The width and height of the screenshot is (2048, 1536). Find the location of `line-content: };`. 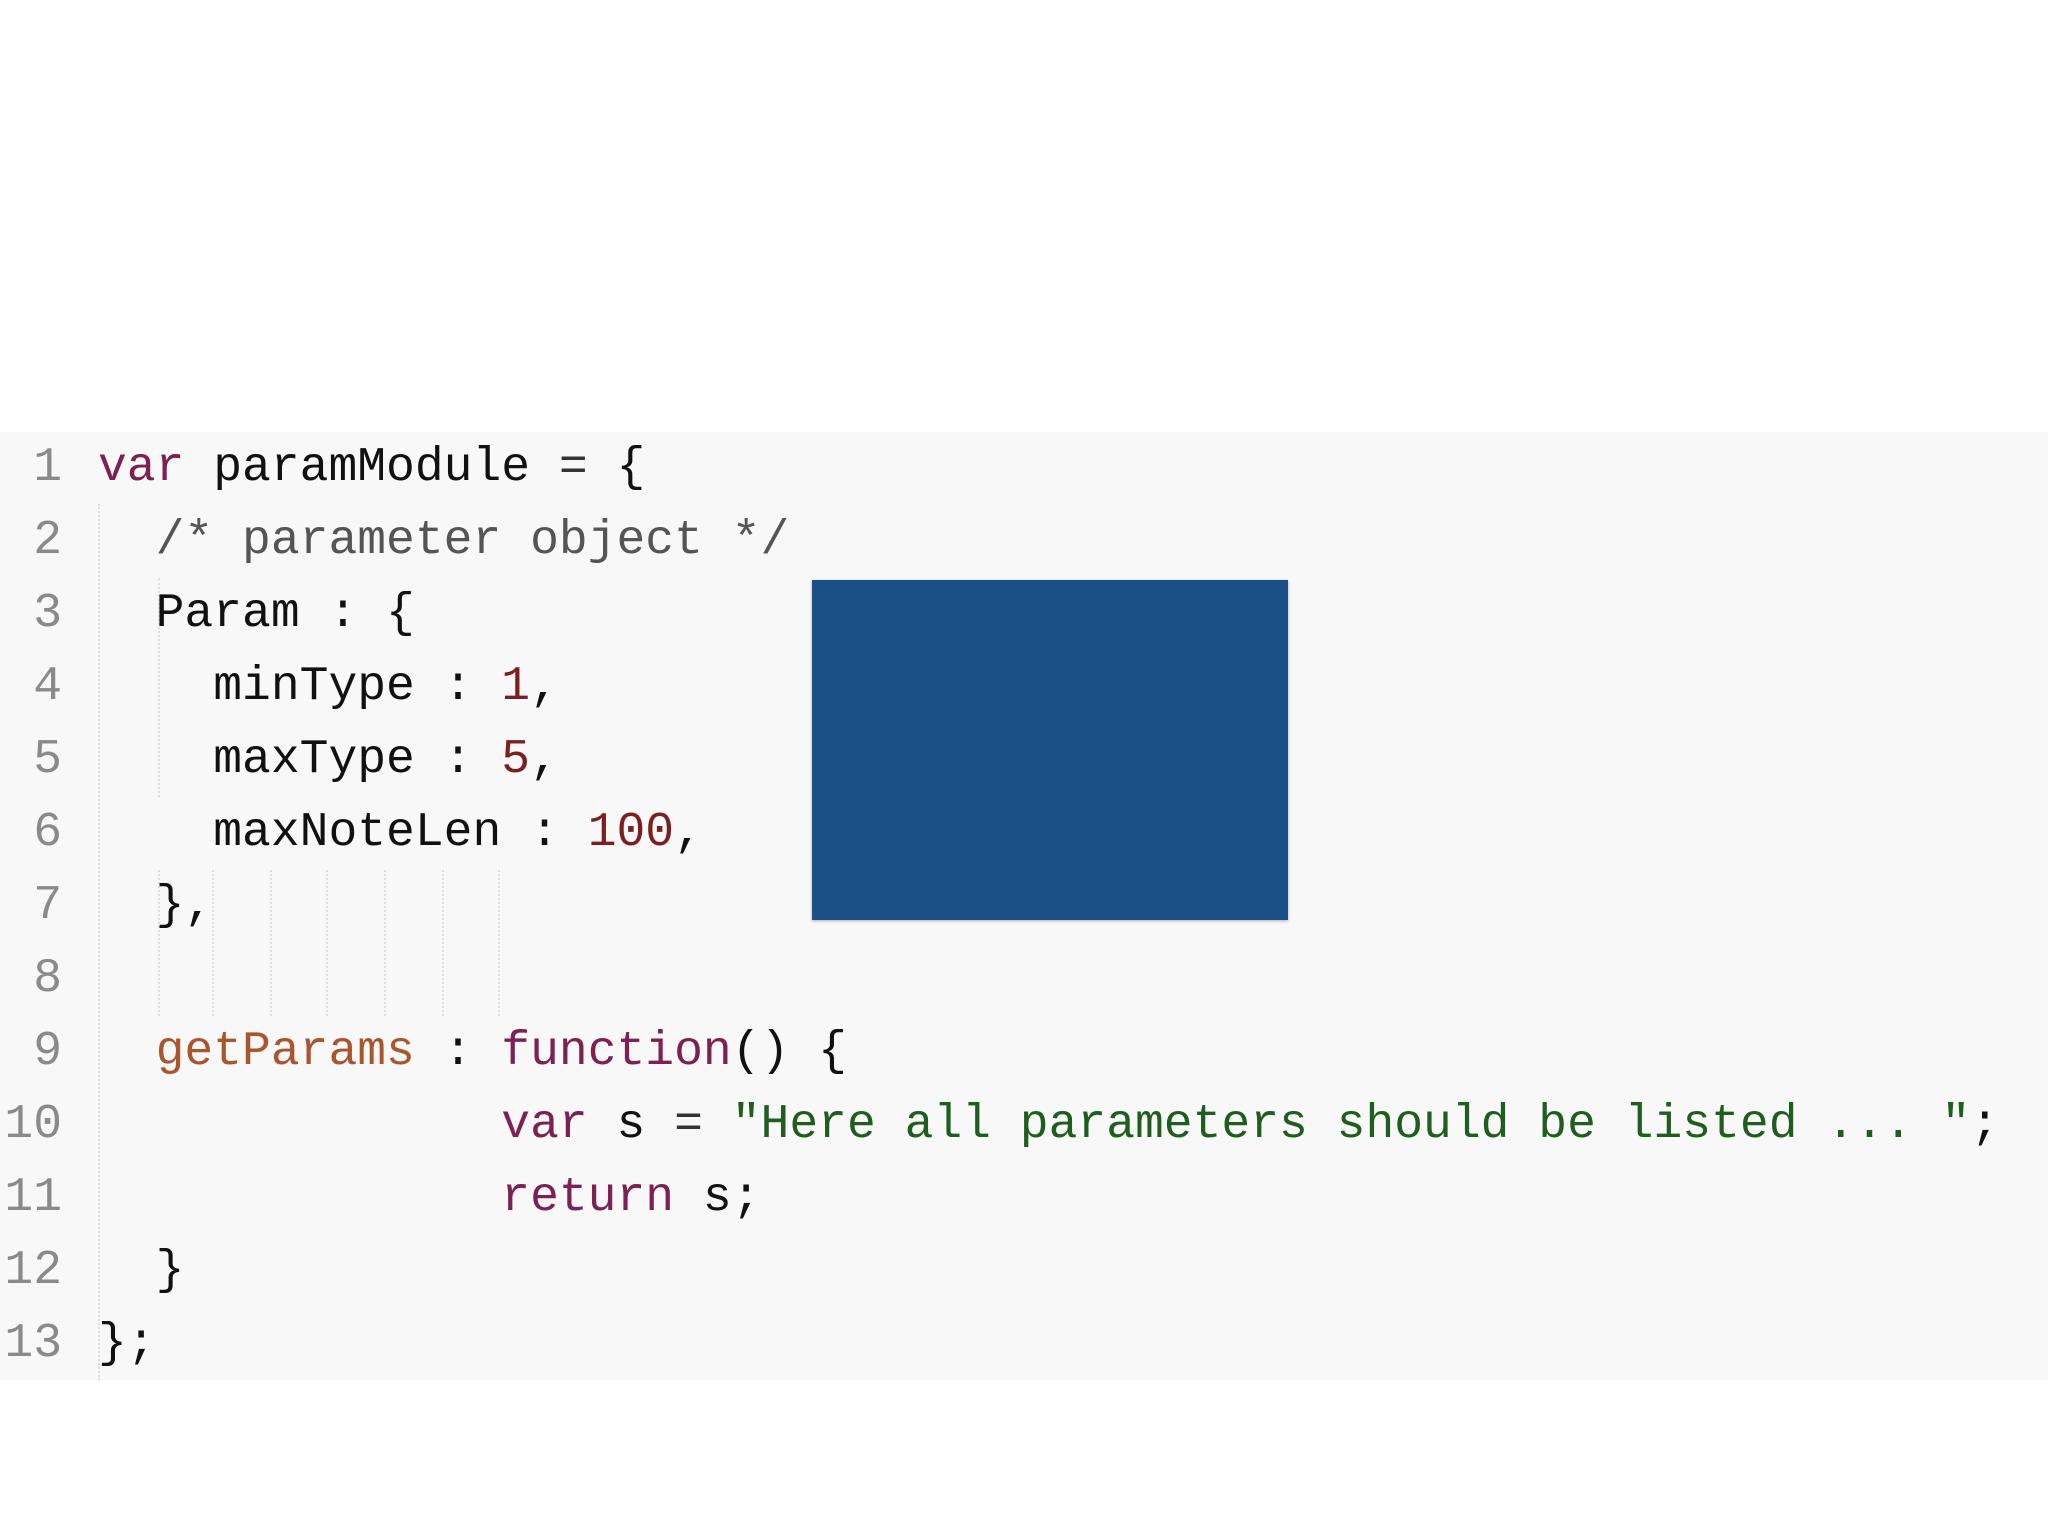

line-content: }; is located at coordinates (127, 1344).